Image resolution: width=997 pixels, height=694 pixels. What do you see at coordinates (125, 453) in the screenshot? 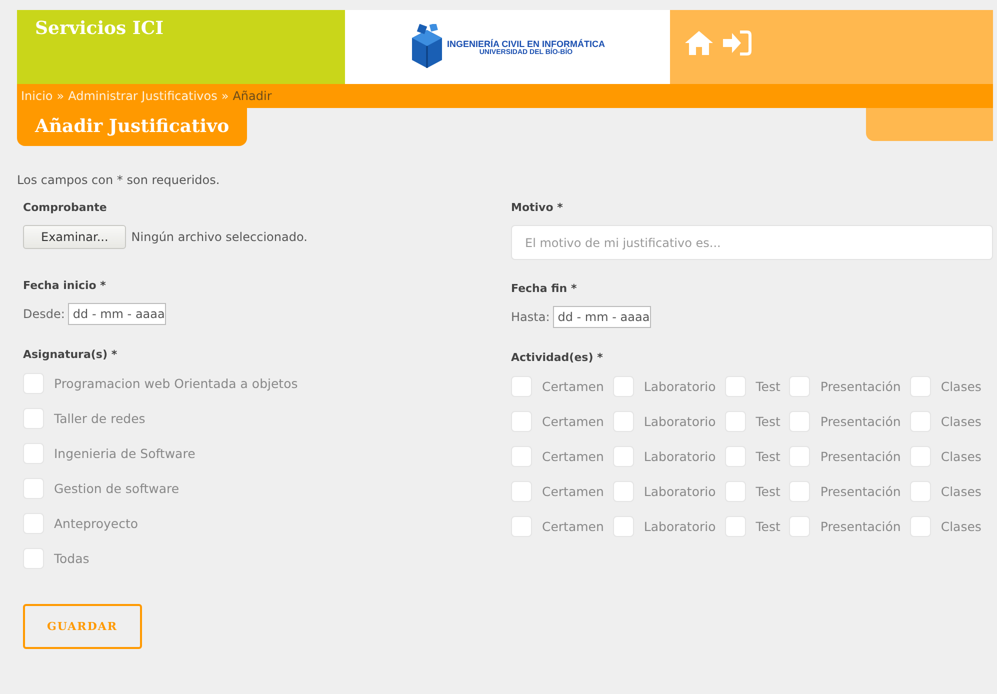
I see `checkbox-label: Ingenieria de Software` at bounding box center [125, 453].